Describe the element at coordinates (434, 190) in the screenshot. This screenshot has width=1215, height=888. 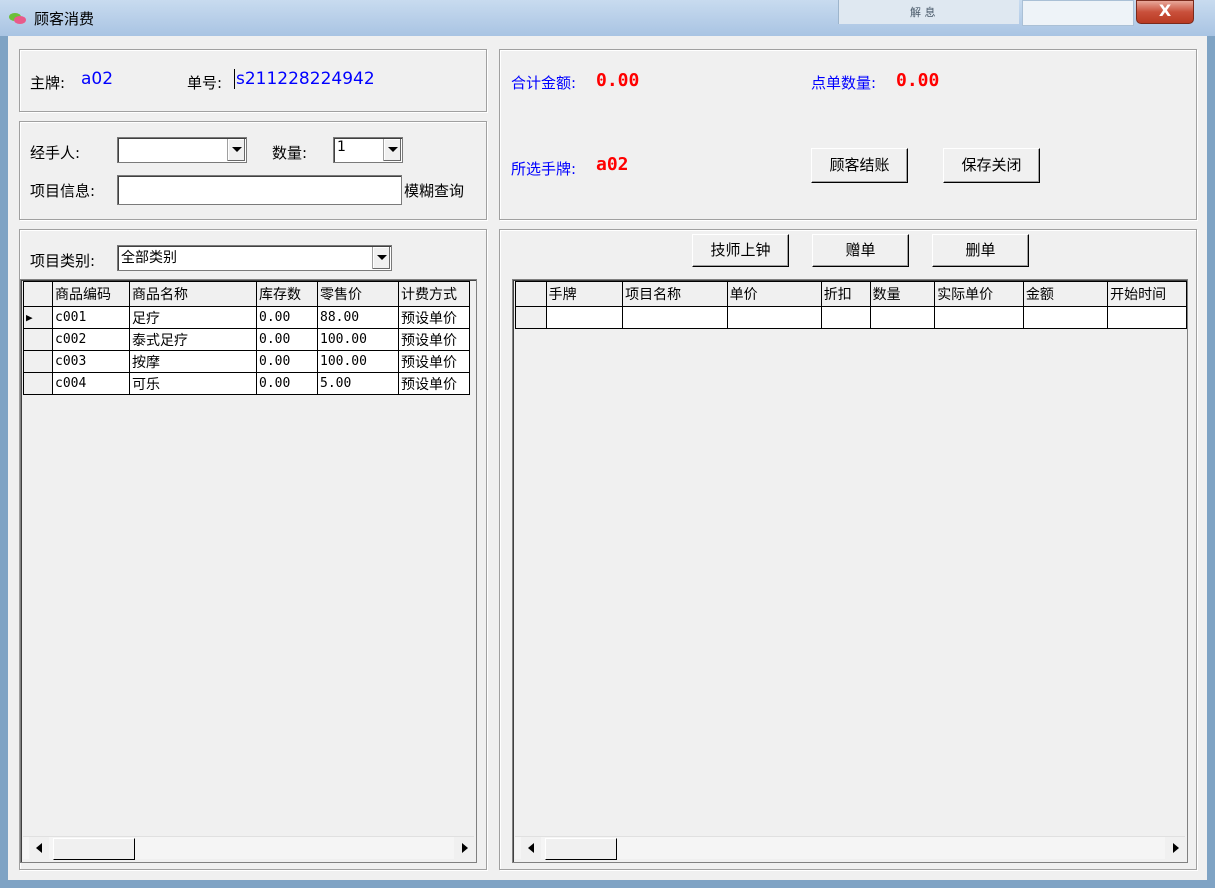
I see `fuzzy-search-label: 模糊查询` at that location.